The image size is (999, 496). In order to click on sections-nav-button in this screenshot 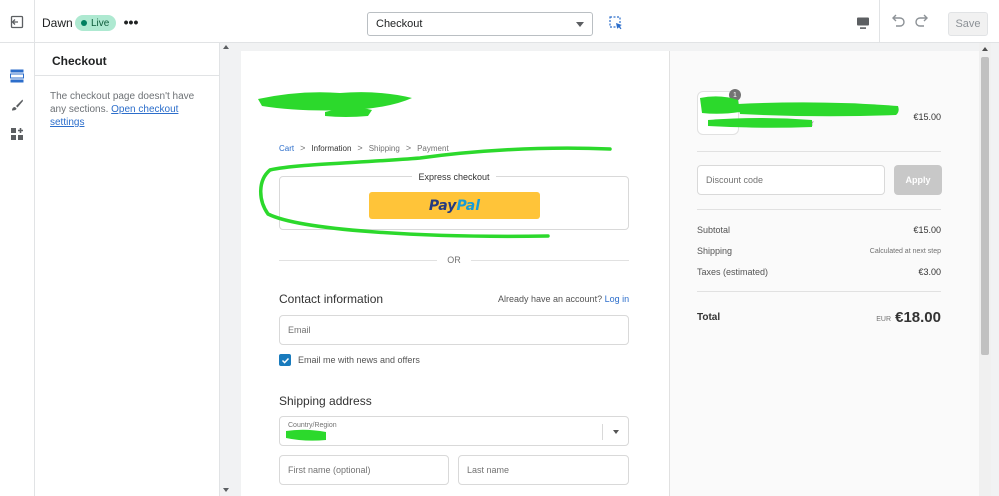, I will do `click(17, 76)`.